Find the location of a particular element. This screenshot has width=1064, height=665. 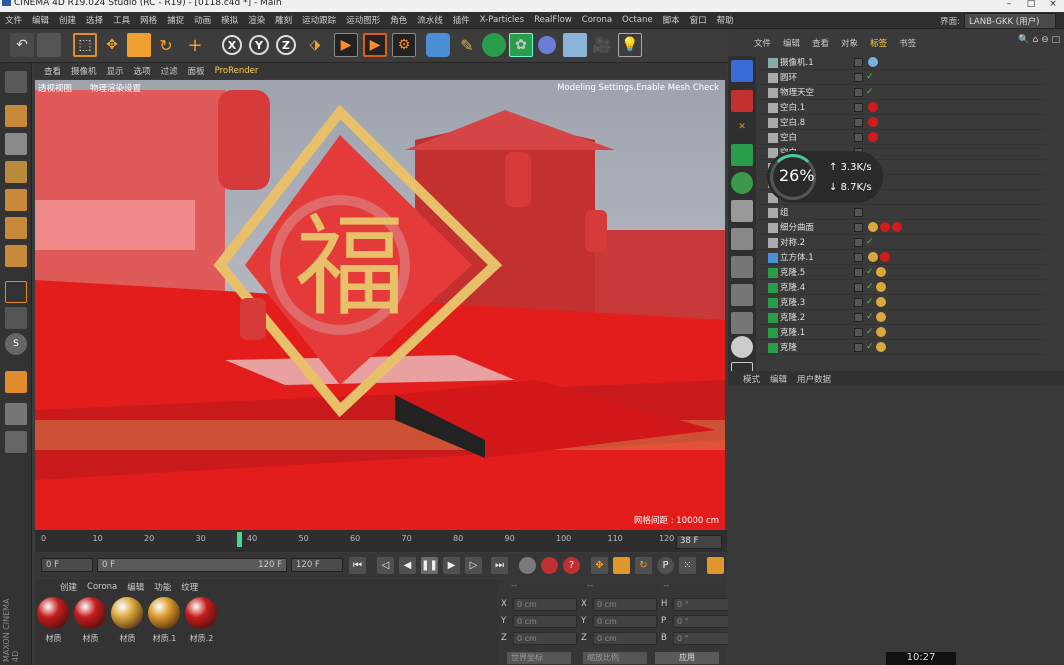

material-swatch: 材质 is located at coordinates (53, 620).